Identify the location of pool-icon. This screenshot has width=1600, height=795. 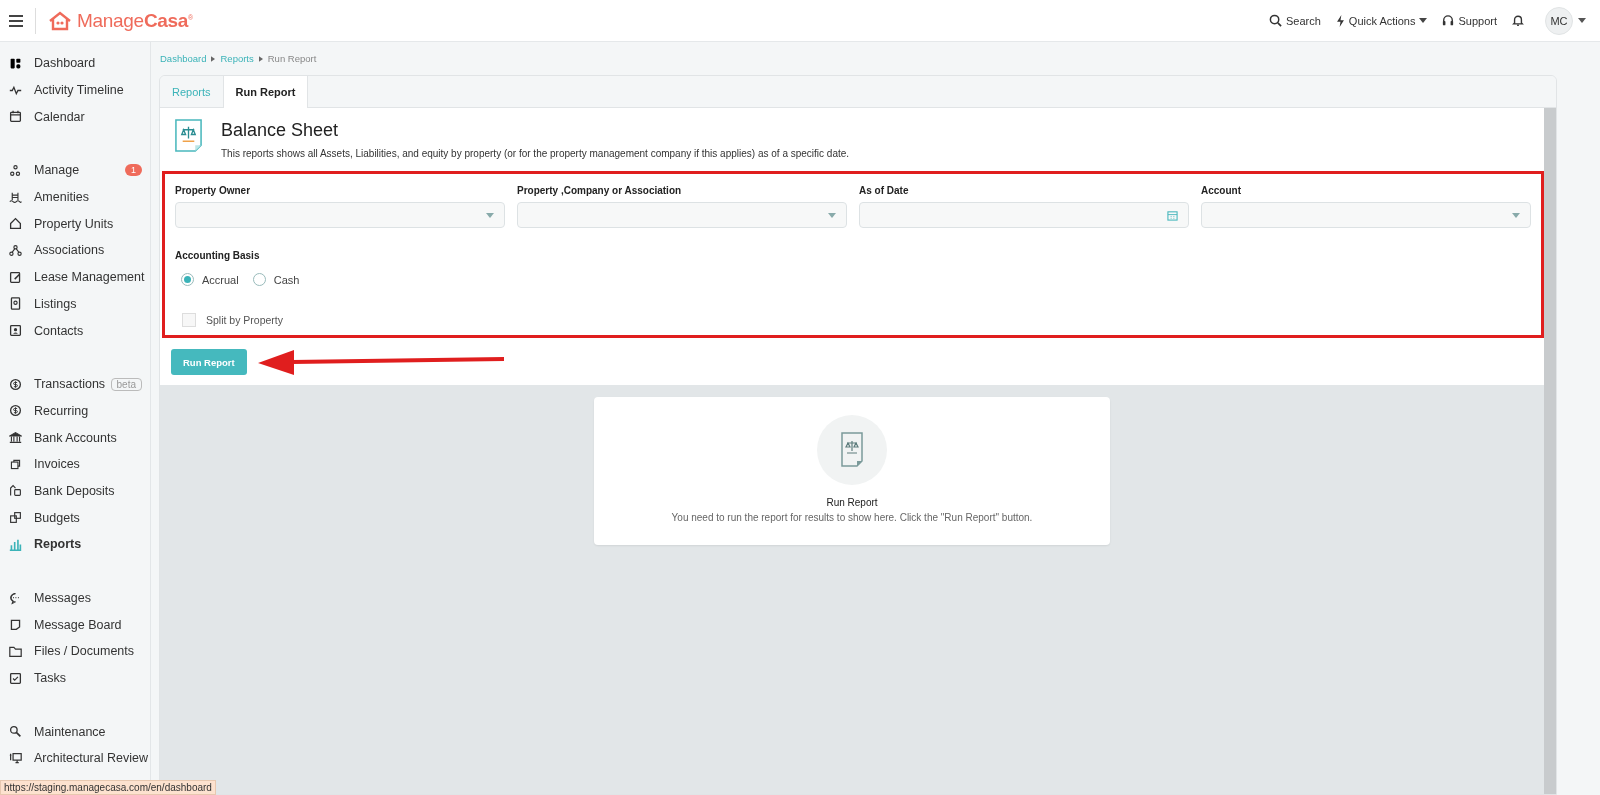
(15, 197).